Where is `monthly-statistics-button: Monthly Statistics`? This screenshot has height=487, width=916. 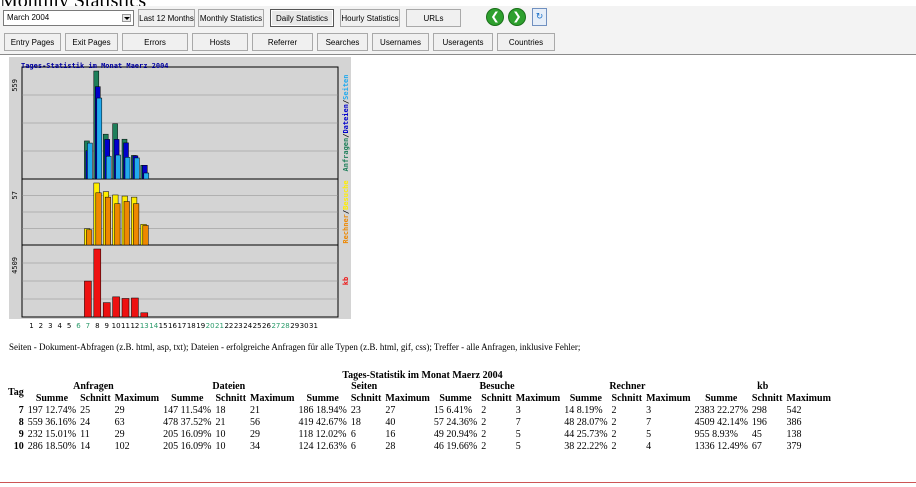
monthly-statistics-button: Monthly Statistics is located at coordinates (231, 18).